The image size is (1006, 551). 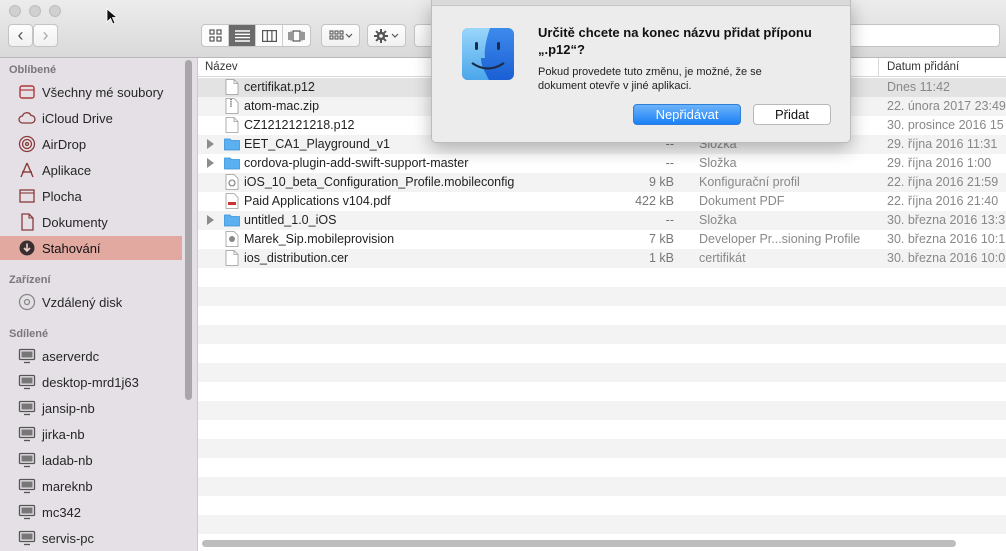 What do you see at coordinates (687, 114) in the screenshot?
I see `dont-add-button: Nepřidávat` at bounding box center [687, 114].